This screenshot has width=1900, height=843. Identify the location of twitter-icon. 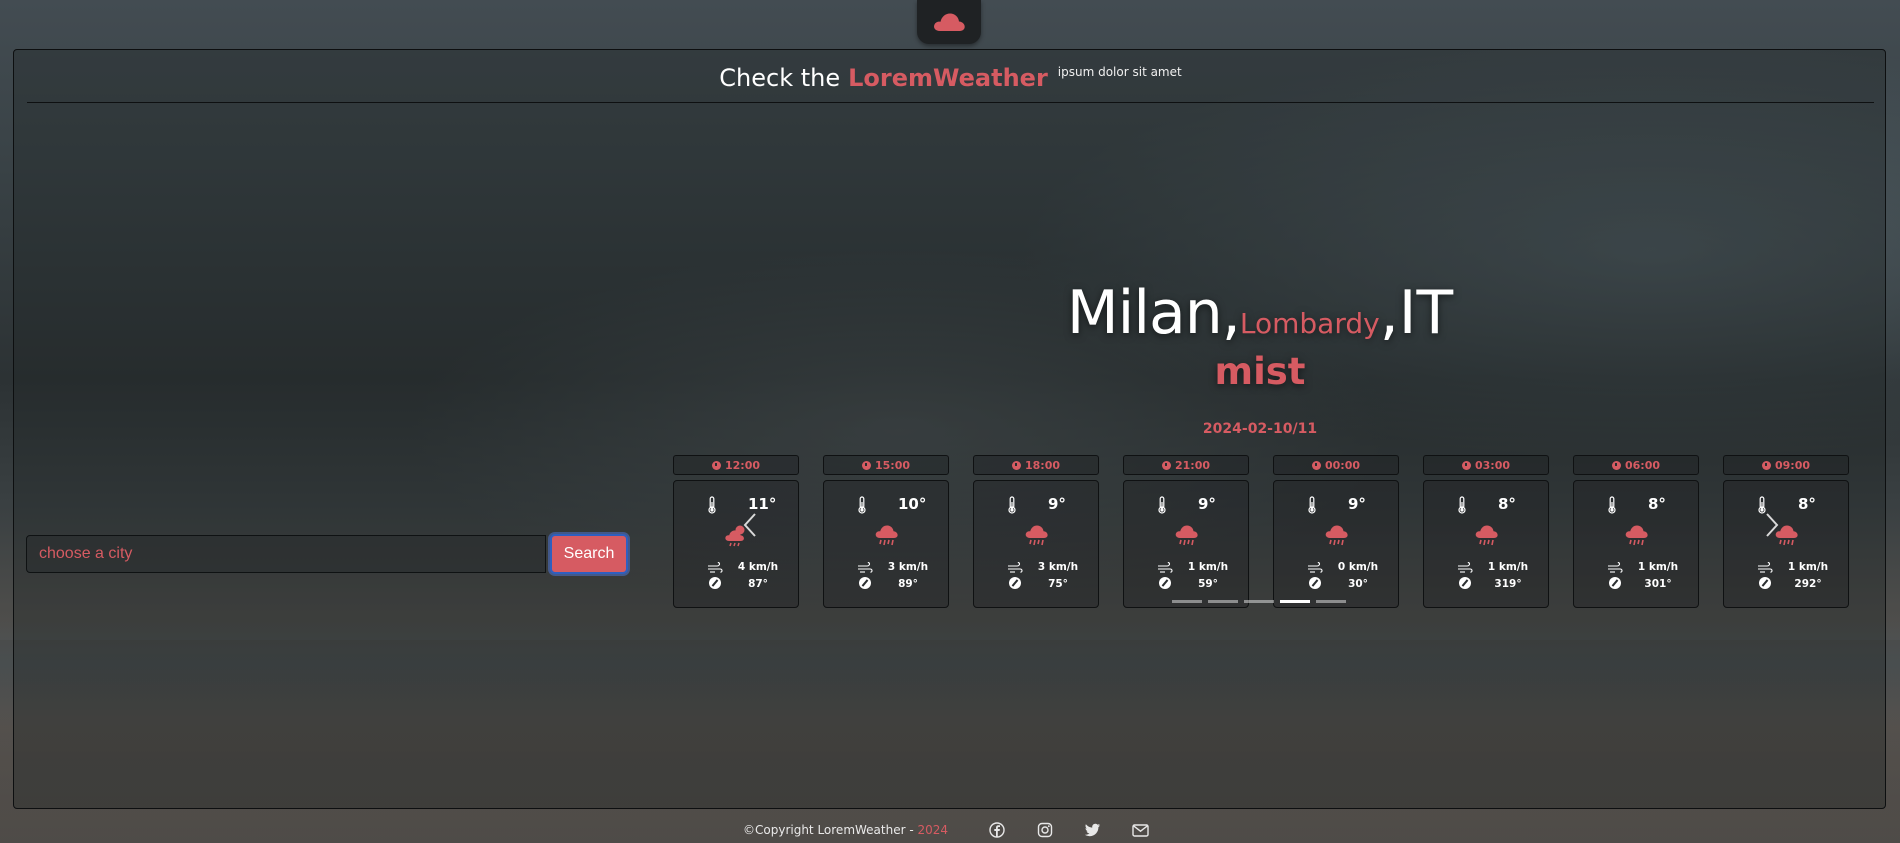
(1092, 830).